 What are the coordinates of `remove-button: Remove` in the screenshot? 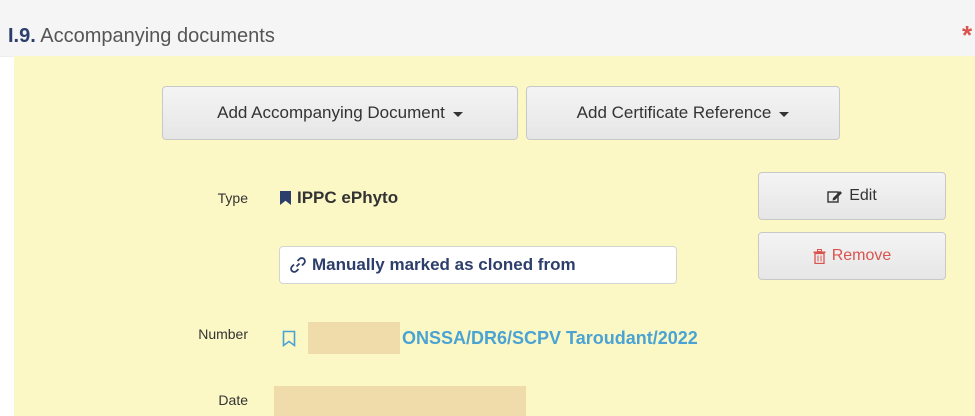 It's located at (852, 256).